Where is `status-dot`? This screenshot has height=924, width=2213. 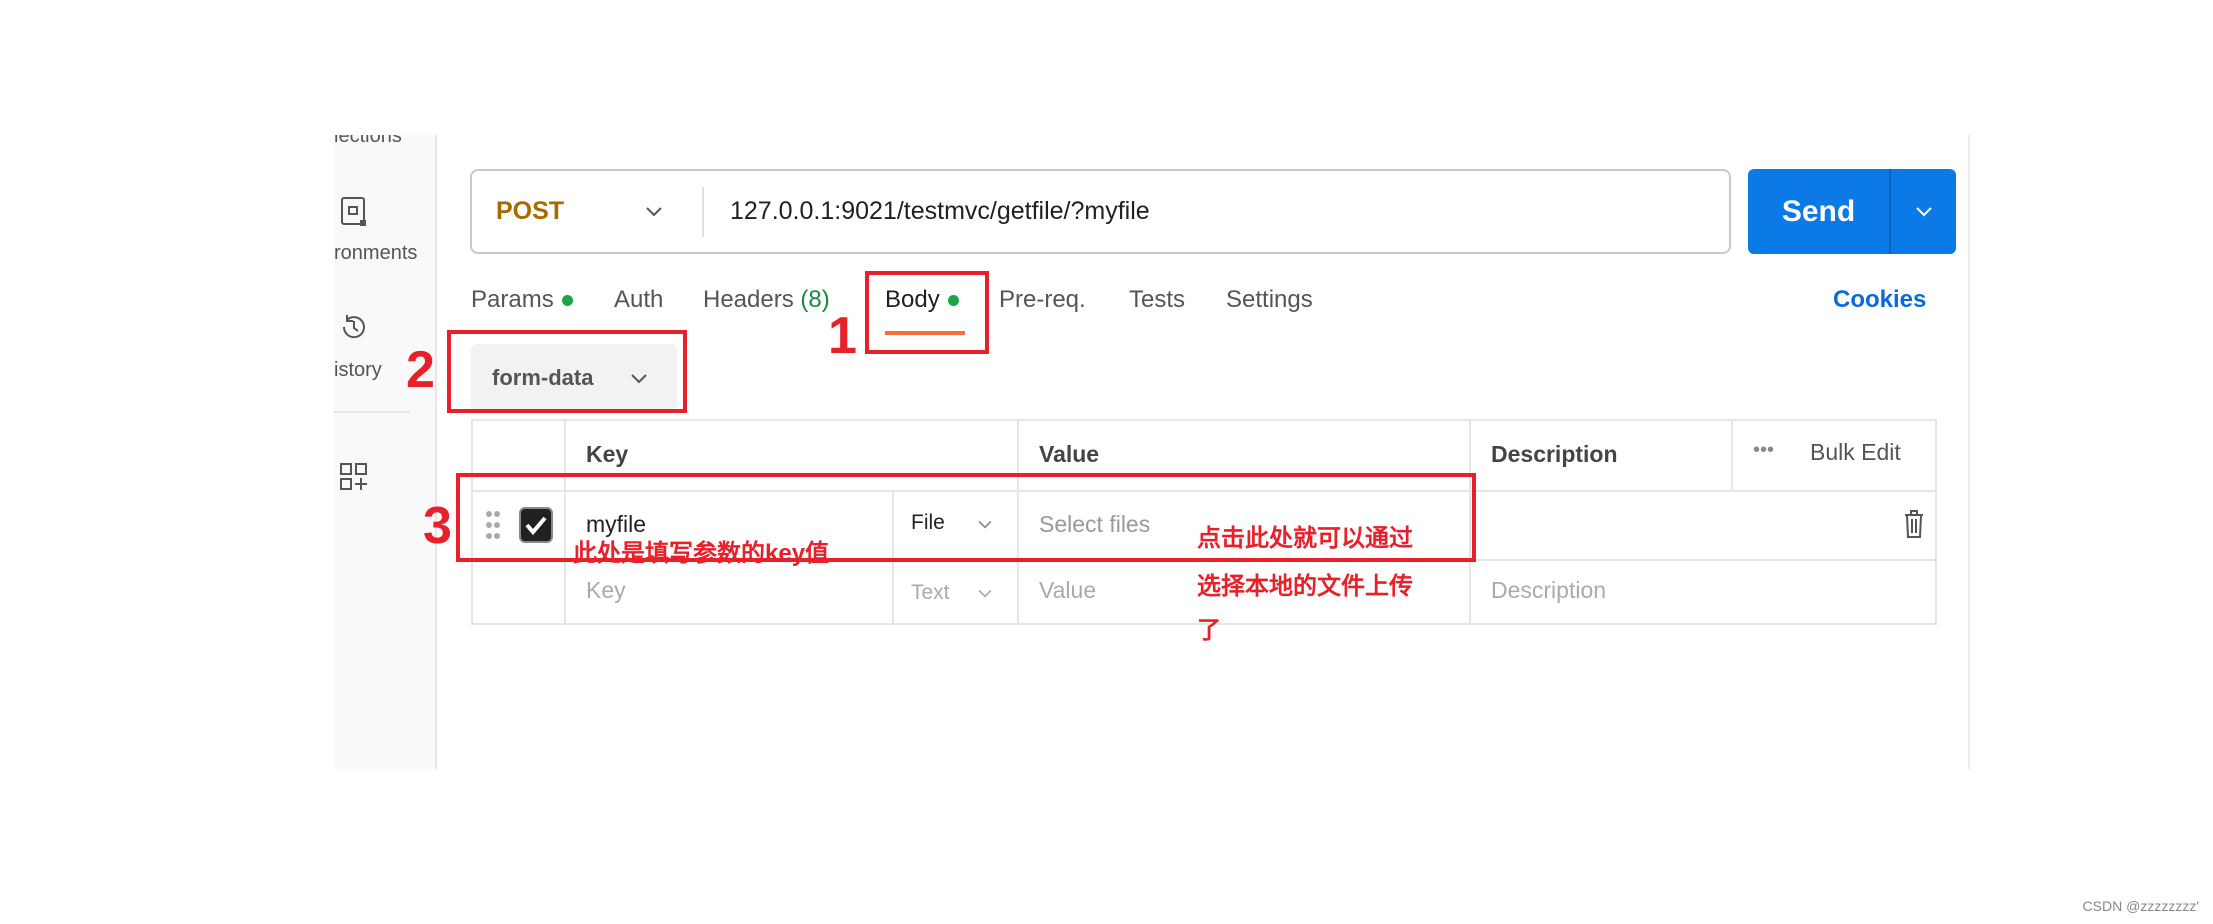
status-dot is located at coordinates (567, 301).